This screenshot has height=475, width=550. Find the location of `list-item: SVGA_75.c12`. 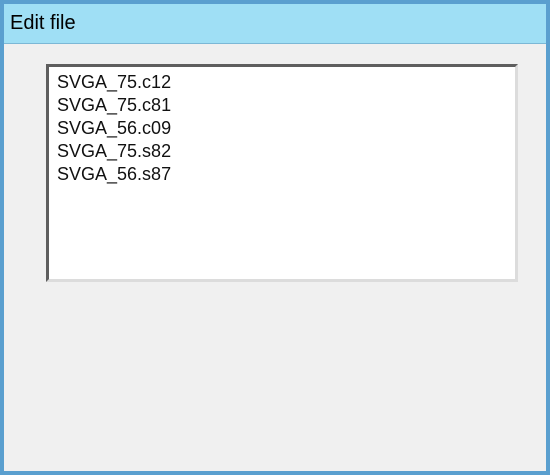

list-item: SVGA_75.c12 is located at coordinates (286, 82).